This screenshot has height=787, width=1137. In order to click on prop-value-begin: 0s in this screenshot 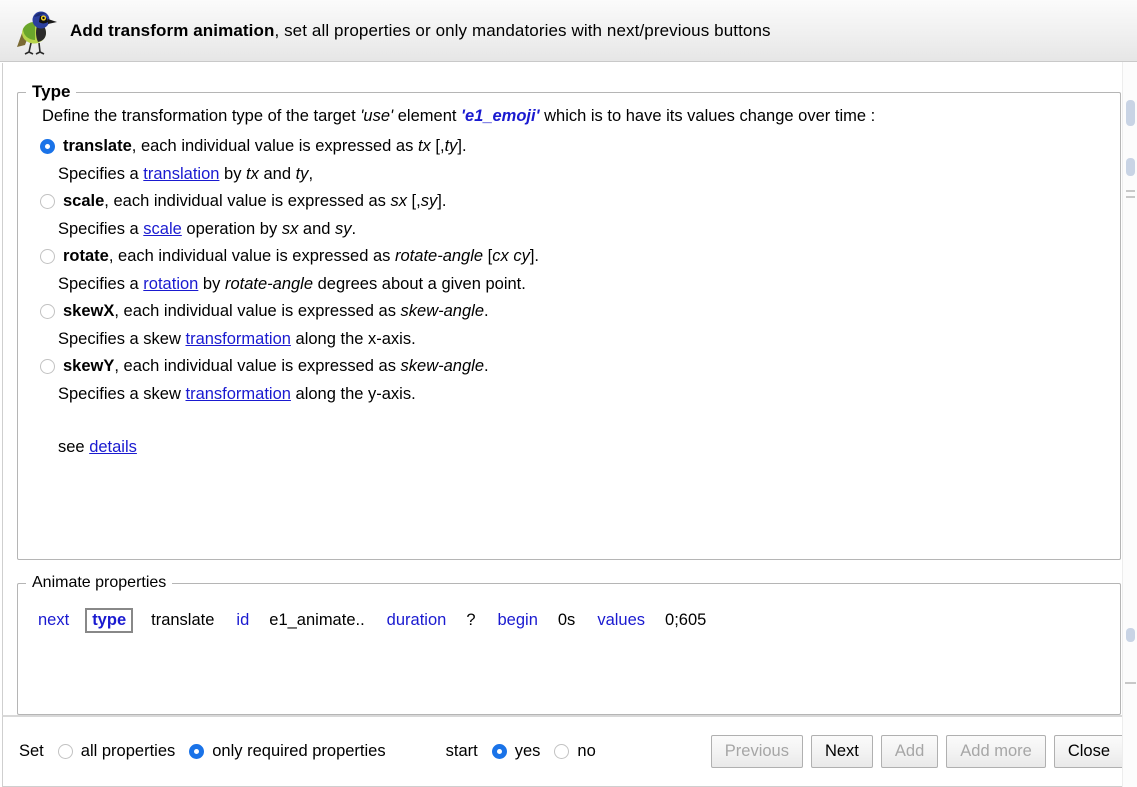, I will do `click(566, 620)`.